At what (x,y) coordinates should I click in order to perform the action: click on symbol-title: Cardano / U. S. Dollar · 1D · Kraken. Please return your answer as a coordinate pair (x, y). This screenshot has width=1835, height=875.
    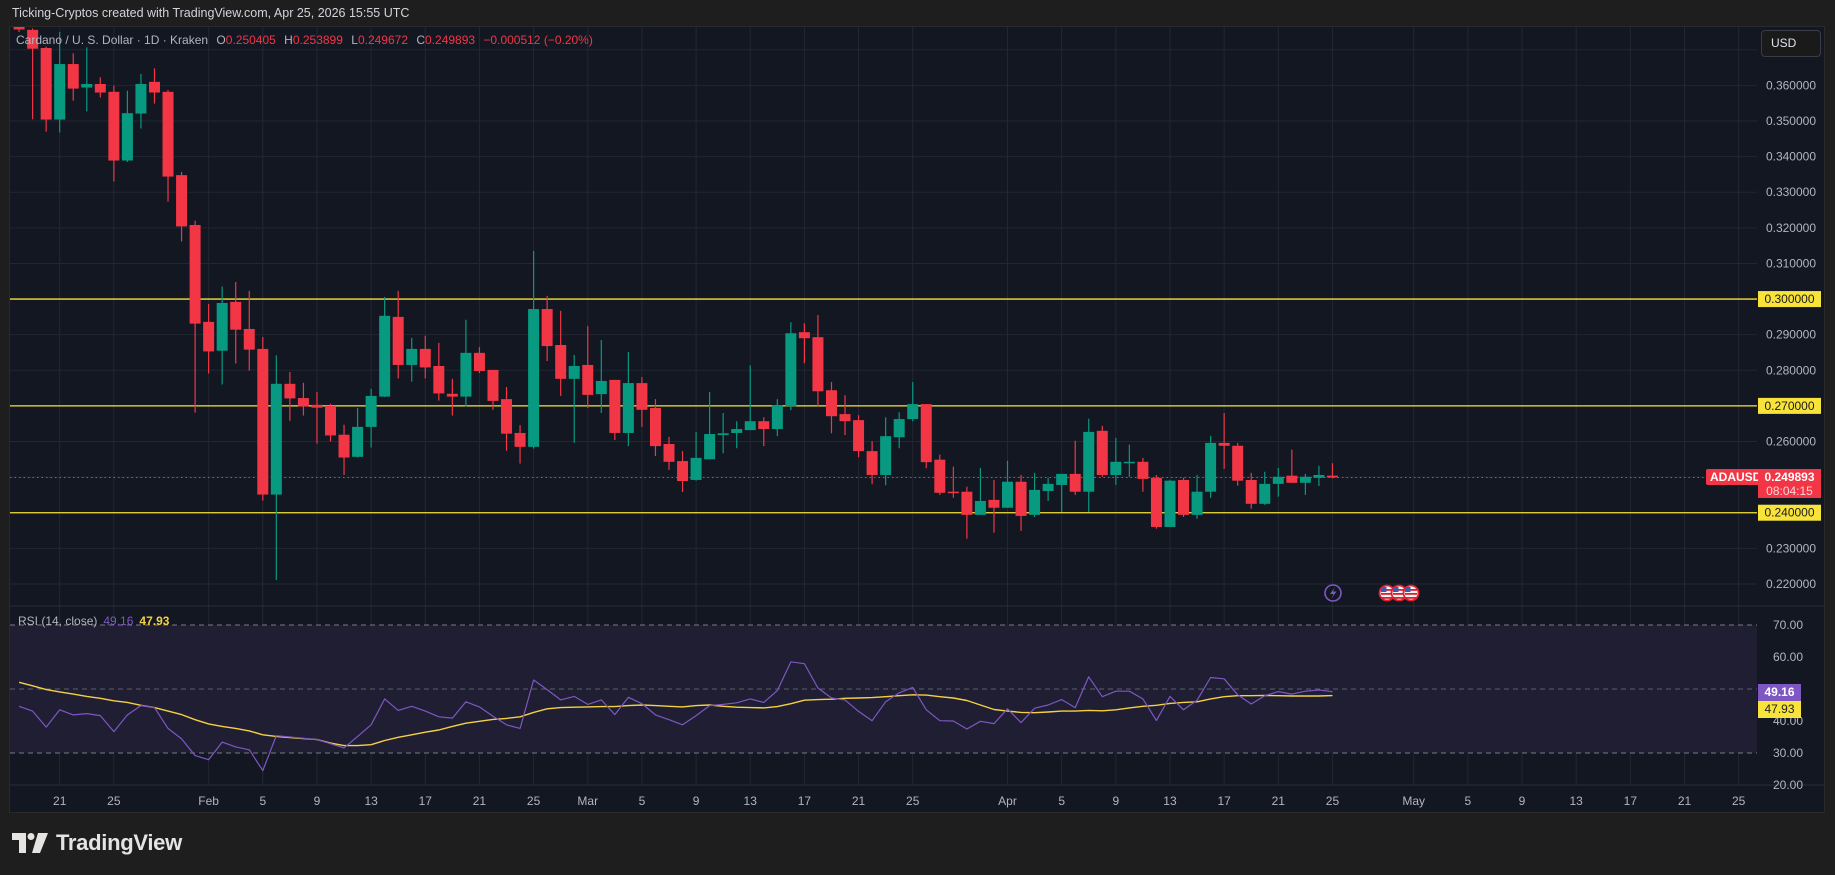
    Looking at the image, I should click on (112, 40).